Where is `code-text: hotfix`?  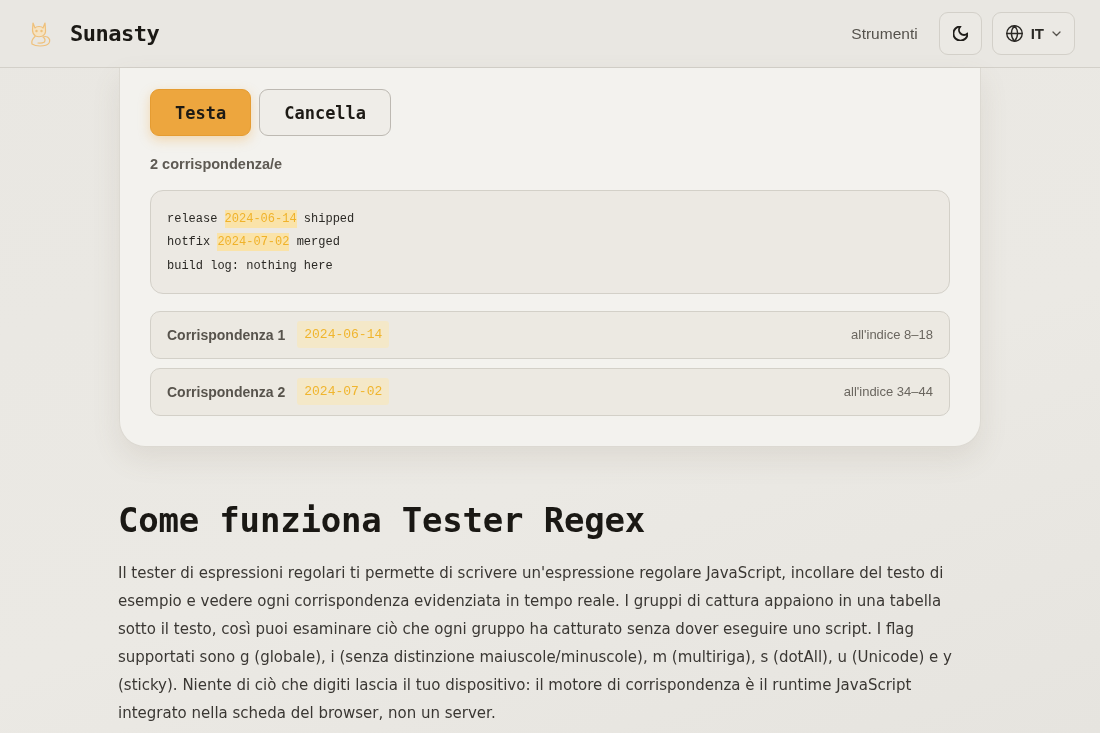
code-text: hotfix is located at coordinates (189, 243).